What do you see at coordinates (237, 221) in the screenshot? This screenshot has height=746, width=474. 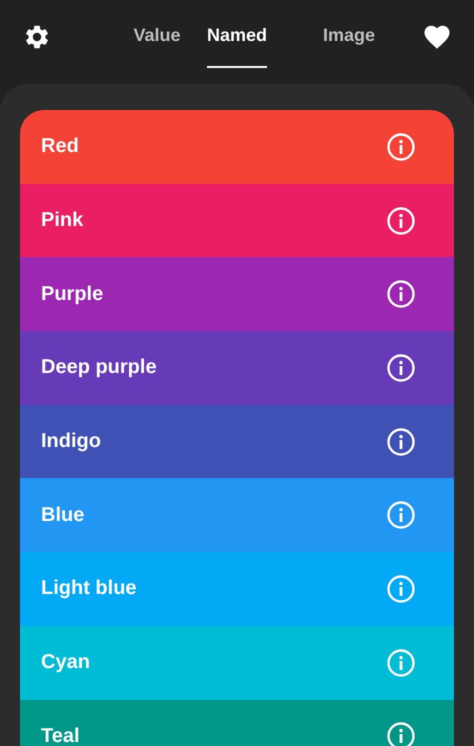 I see `color-row: Pink` at bounding box center [237, 221].